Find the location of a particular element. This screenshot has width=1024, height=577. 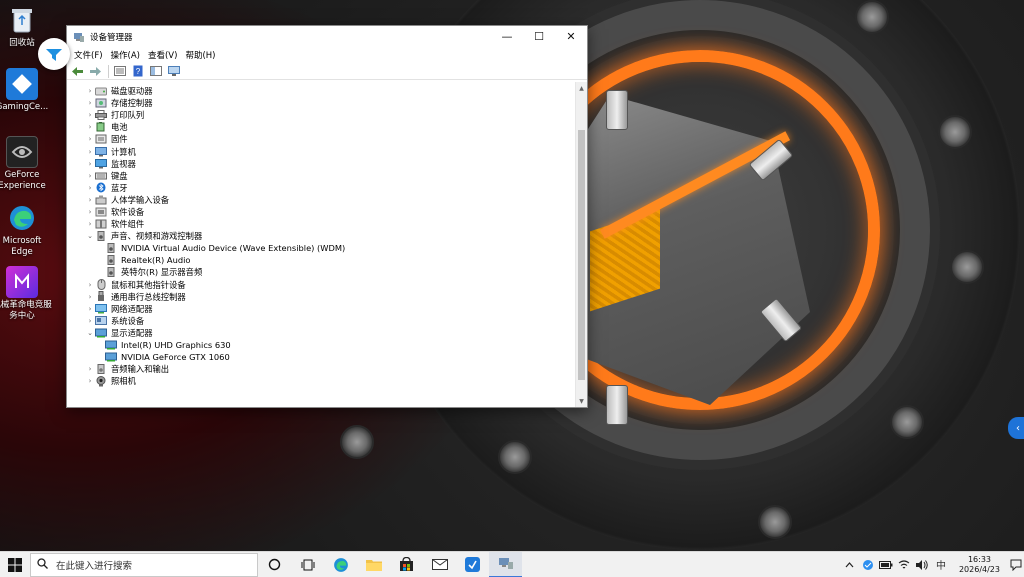

minimize-button: — is located at coordinates (507, 36).